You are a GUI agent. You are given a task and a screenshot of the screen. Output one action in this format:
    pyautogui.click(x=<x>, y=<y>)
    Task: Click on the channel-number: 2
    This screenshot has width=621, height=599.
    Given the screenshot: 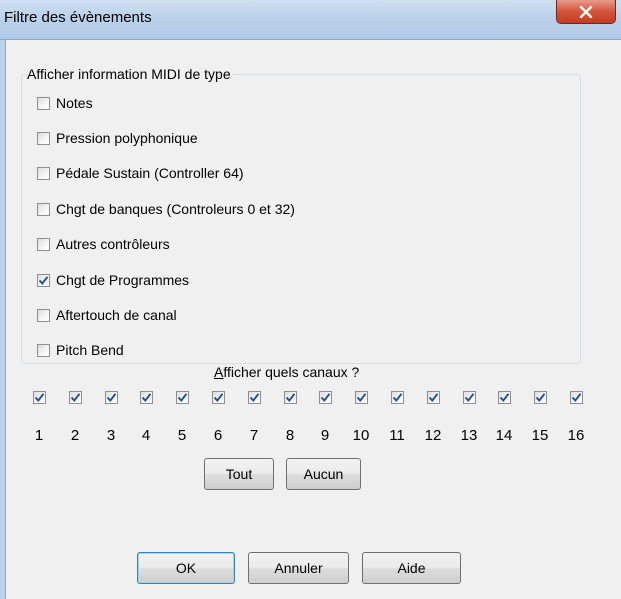 What is the action you would take?
    pyautogui.click(x=75, y=435)
    